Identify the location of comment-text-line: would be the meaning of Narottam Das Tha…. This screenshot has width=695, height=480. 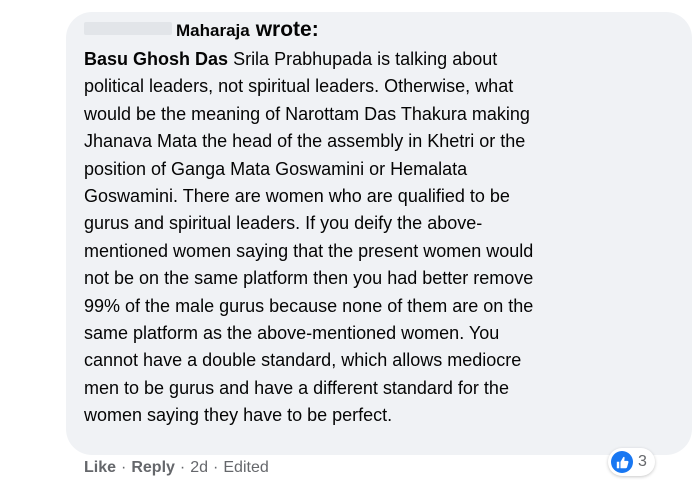
(307, 113).